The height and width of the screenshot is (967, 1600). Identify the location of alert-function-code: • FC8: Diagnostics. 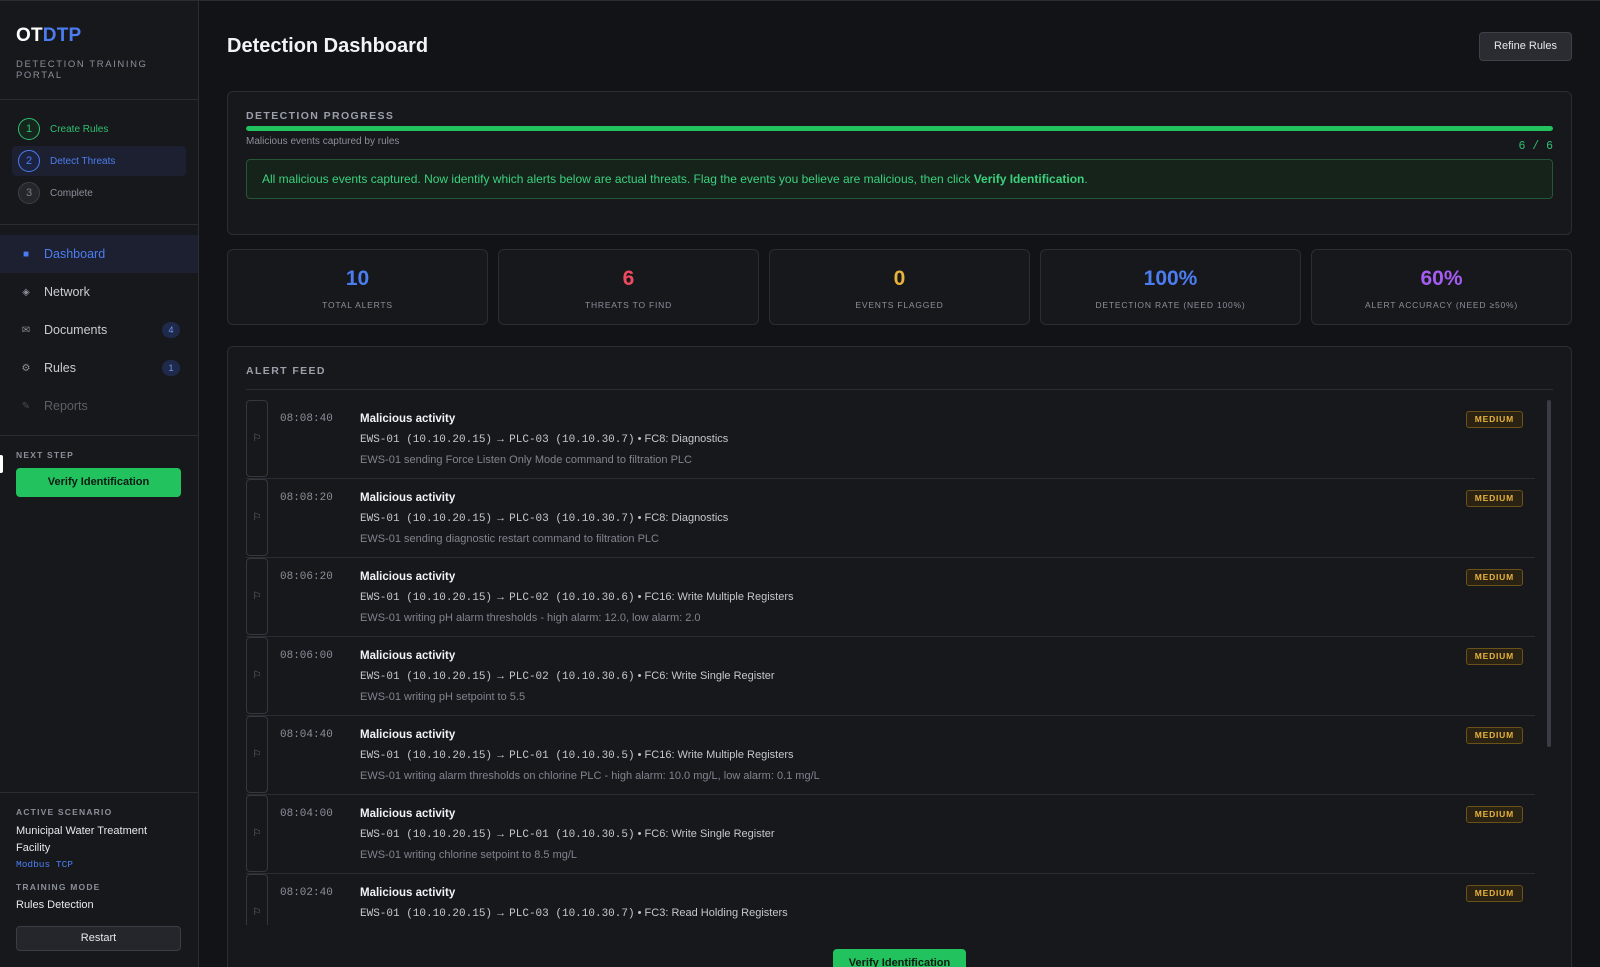
(683, 518).